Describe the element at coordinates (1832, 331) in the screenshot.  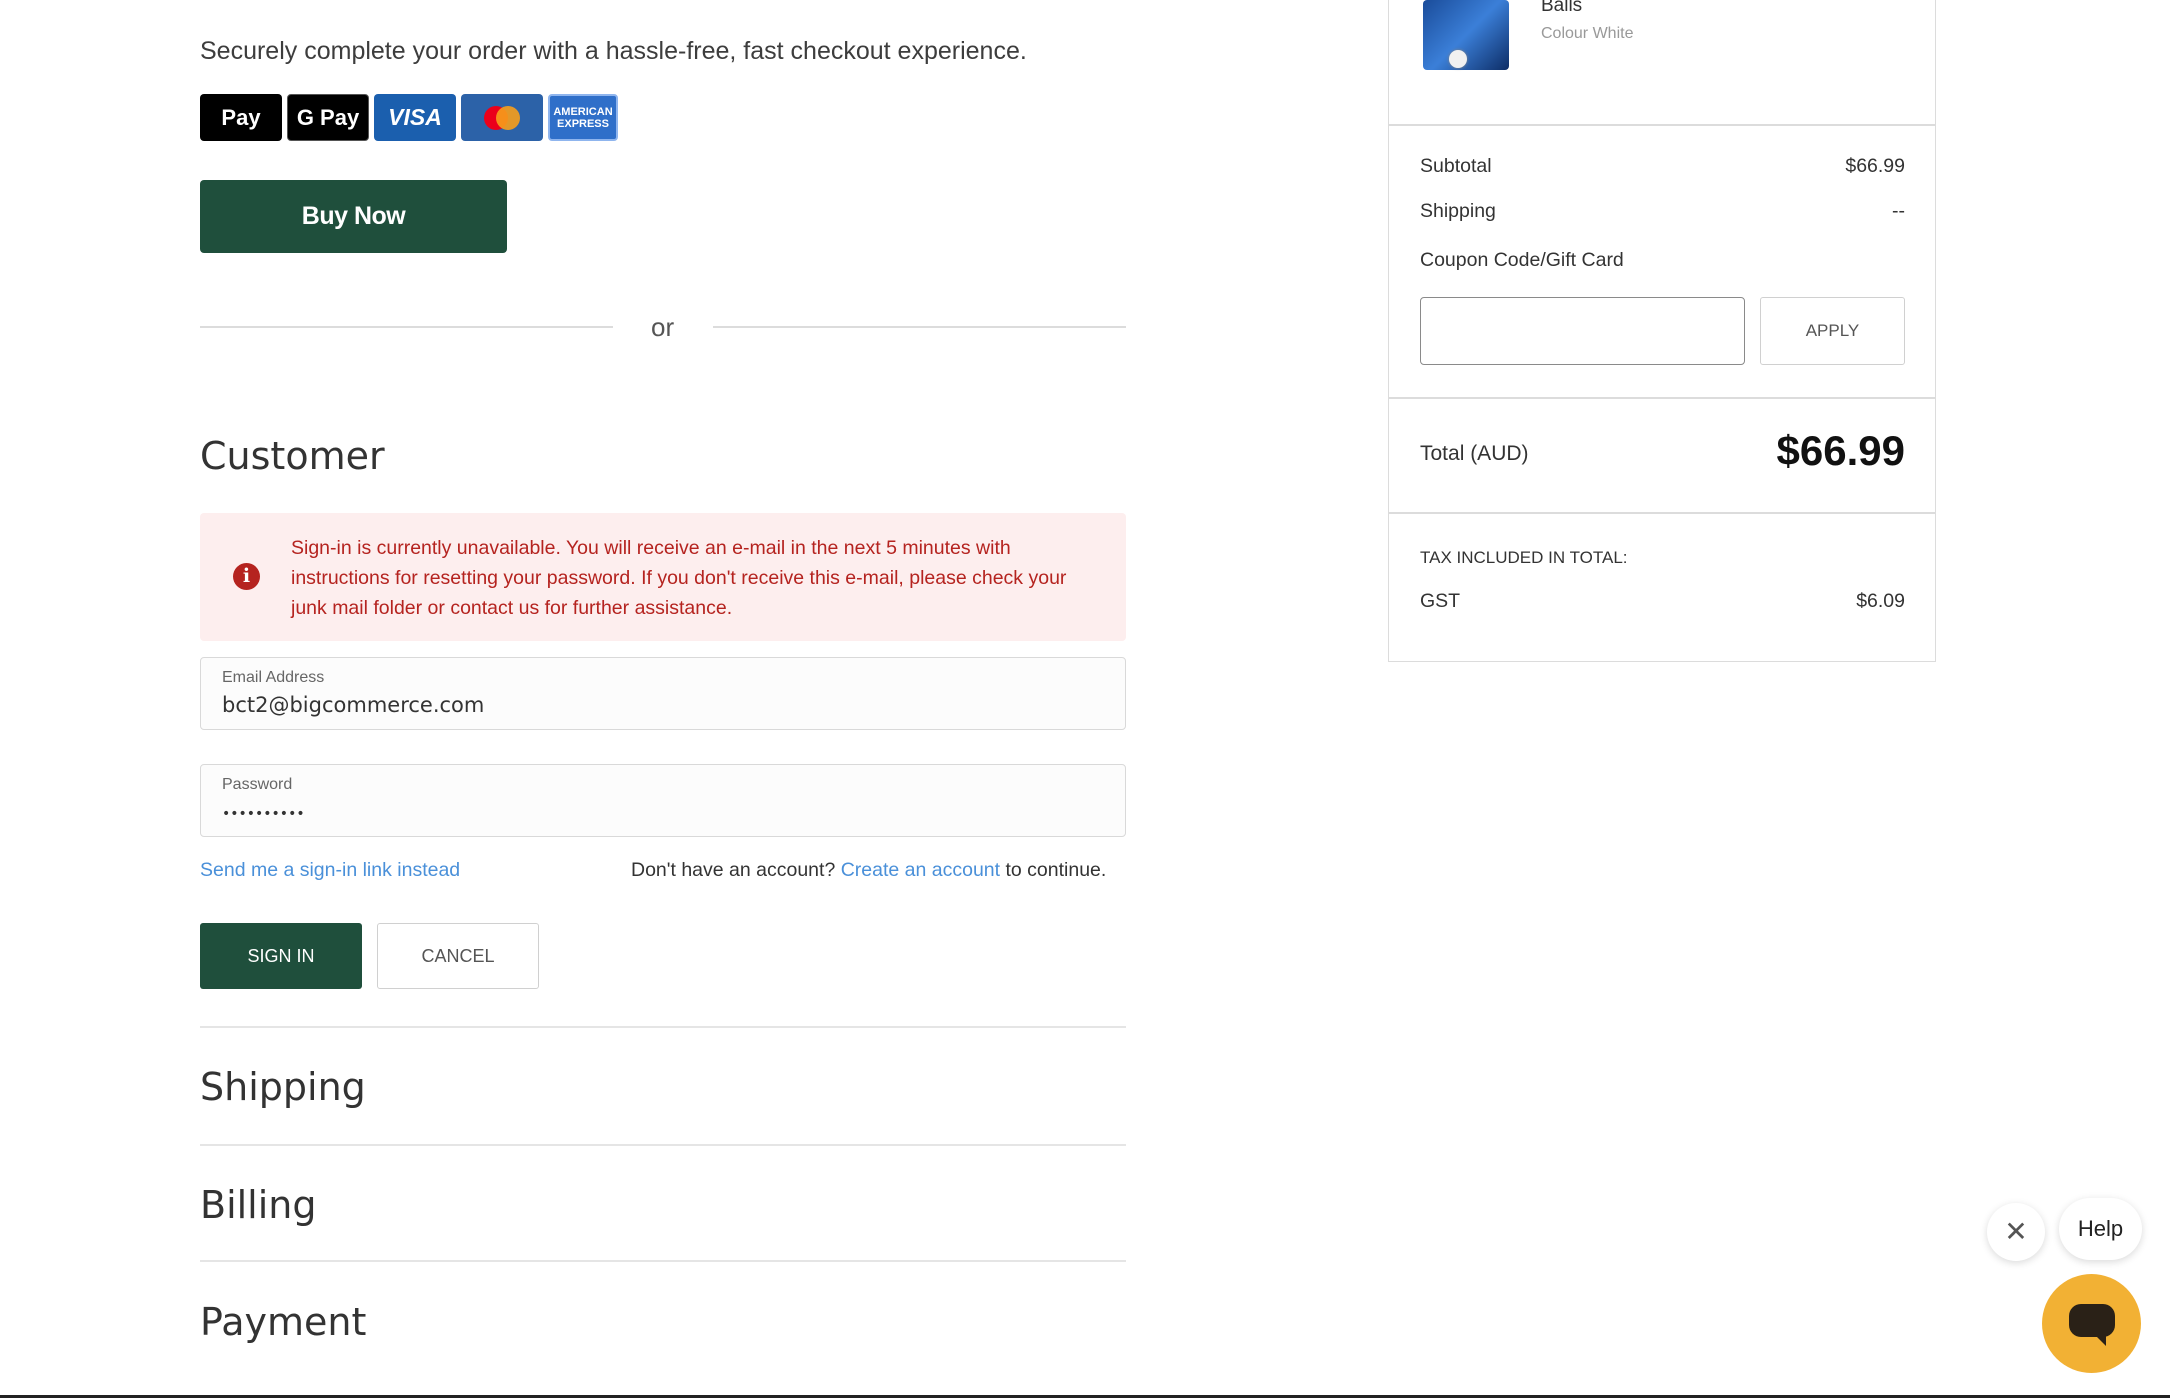
I see `apply-coupon-button: APPLY` at that location.